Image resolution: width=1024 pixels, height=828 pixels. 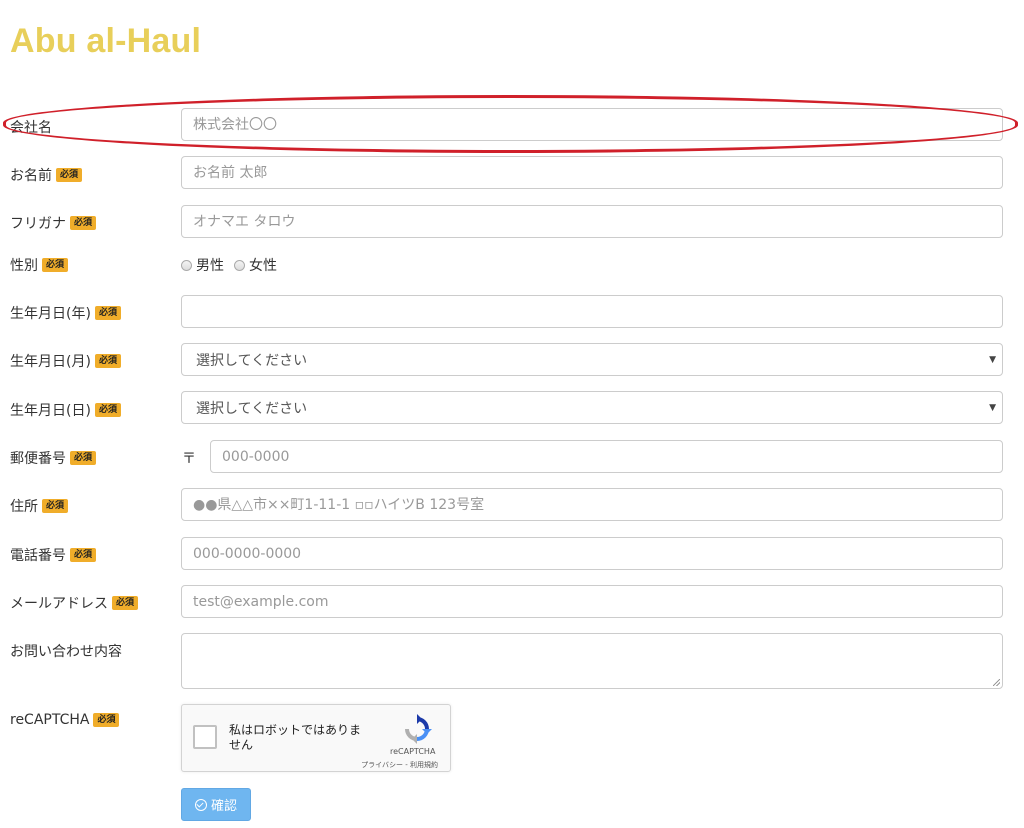 I want to click on inquiry-label-text: お問い合わせ内容, so click(x=66, y=652).